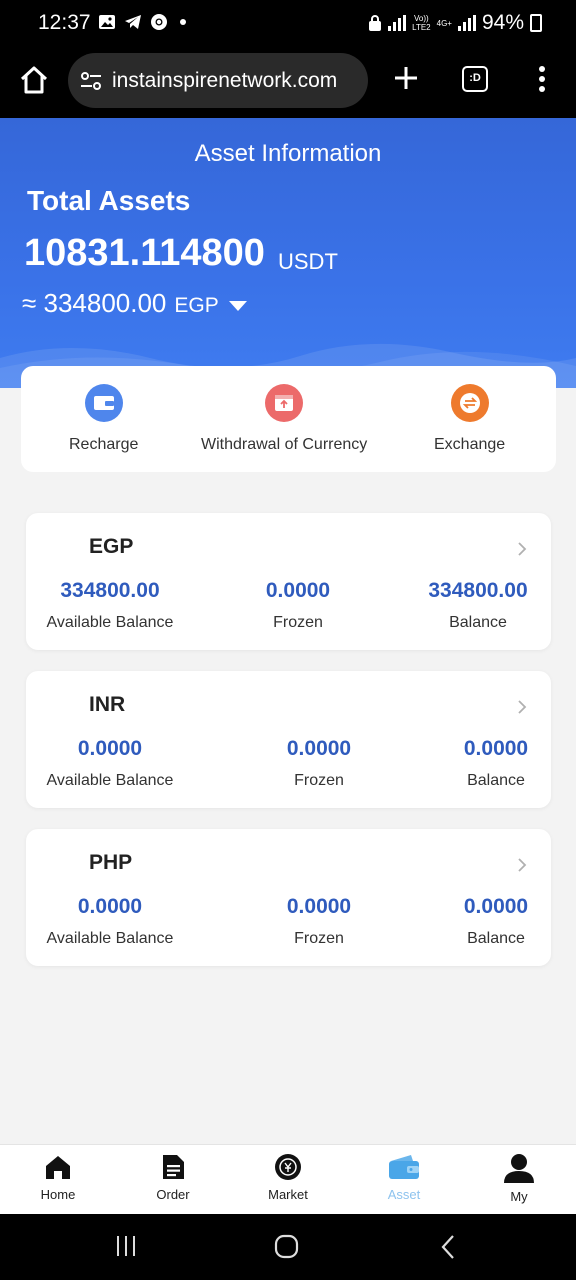  Describe the element at coordinates (284, 444) in the screenshot. I see `withdrawal-label: Withdrawal of Currency` at that location.